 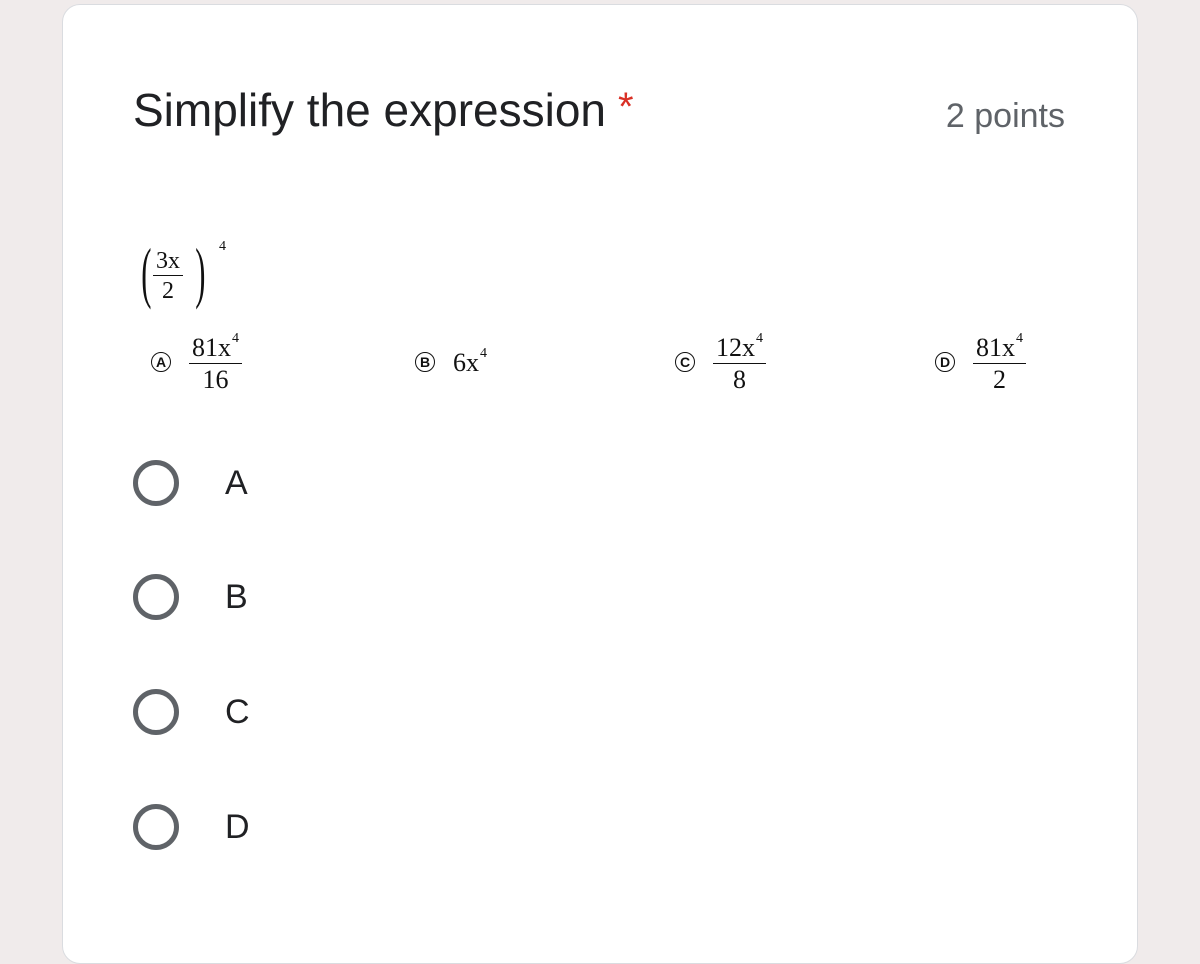 What do you see at coordinates (236, 482) in the screenshot?
I see `option-label-a: A` at bounding box center [236, 482].